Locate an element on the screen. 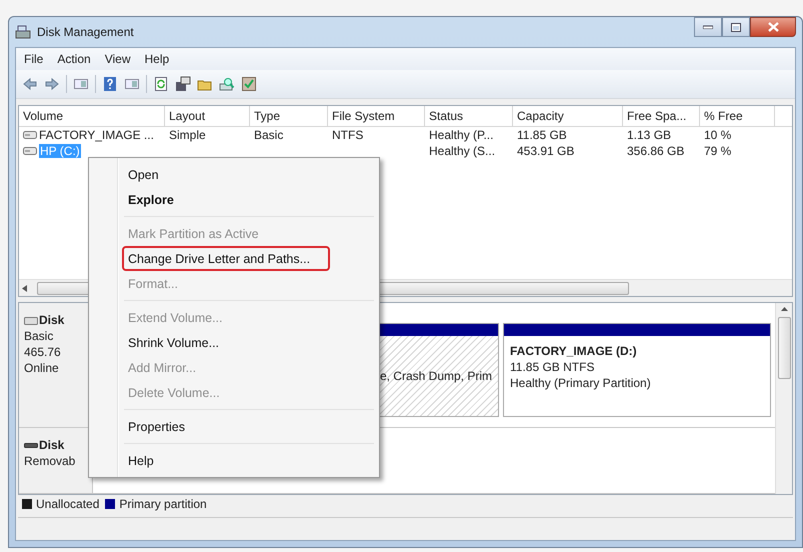  window-title: Disk Management is located at coordinates (85, 32).